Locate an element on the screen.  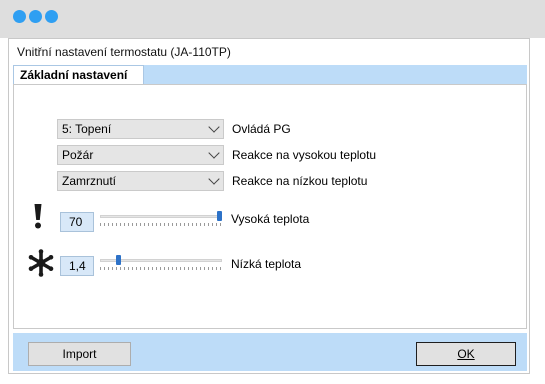
import-button: Import is located at coordinates (79, 354).